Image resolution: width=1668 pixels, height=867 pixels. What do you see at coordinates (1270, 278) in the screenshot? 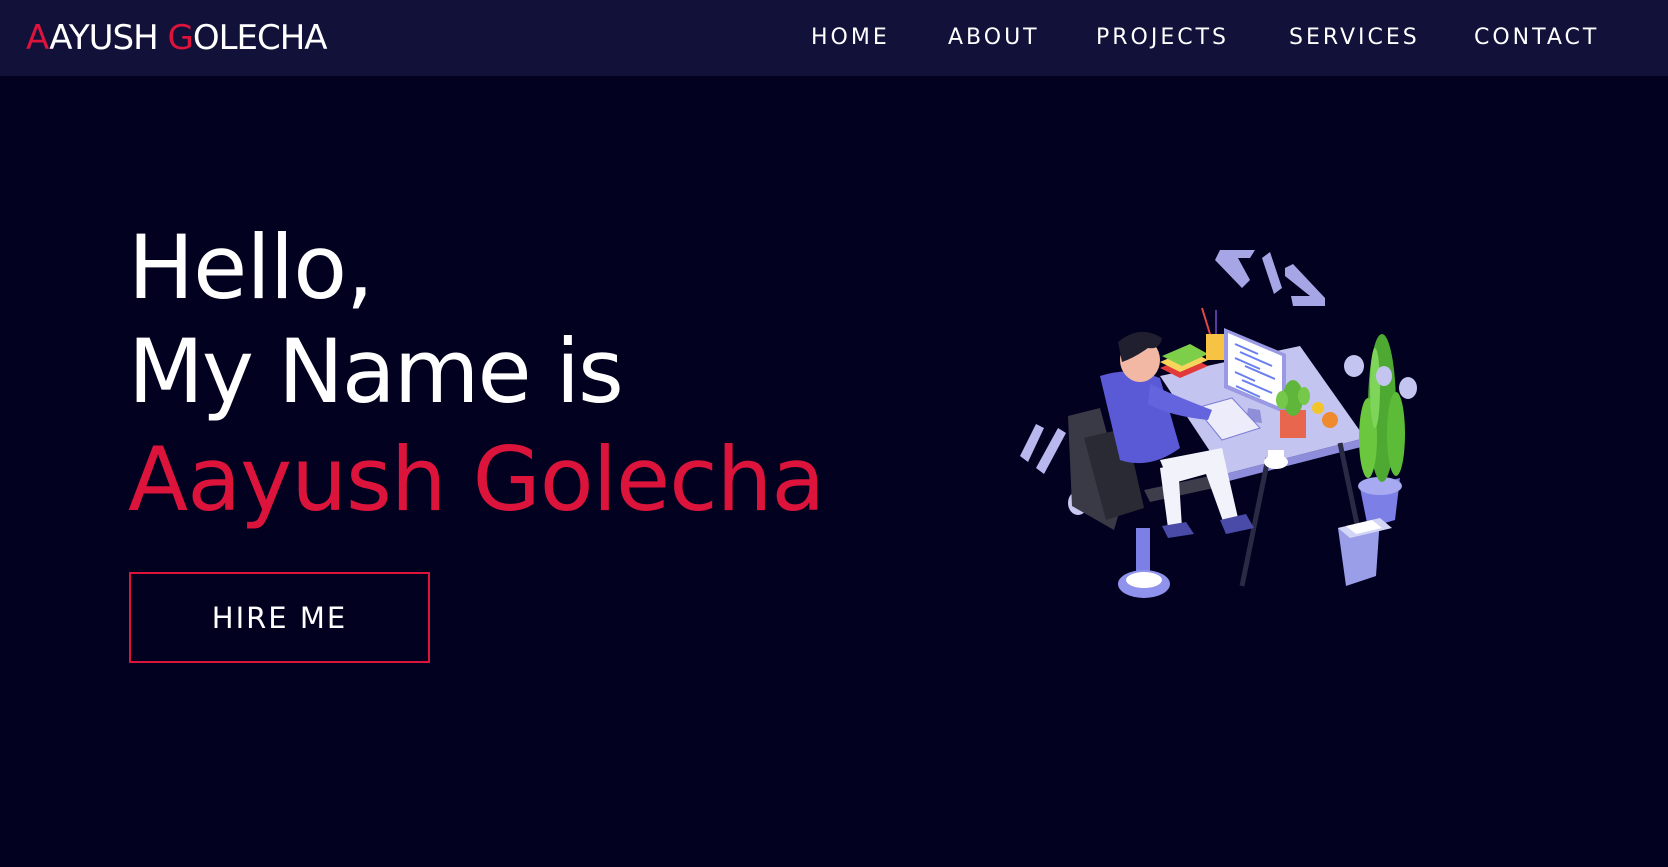
I see `code-tag-icon` at bounding box center [1270, 278].